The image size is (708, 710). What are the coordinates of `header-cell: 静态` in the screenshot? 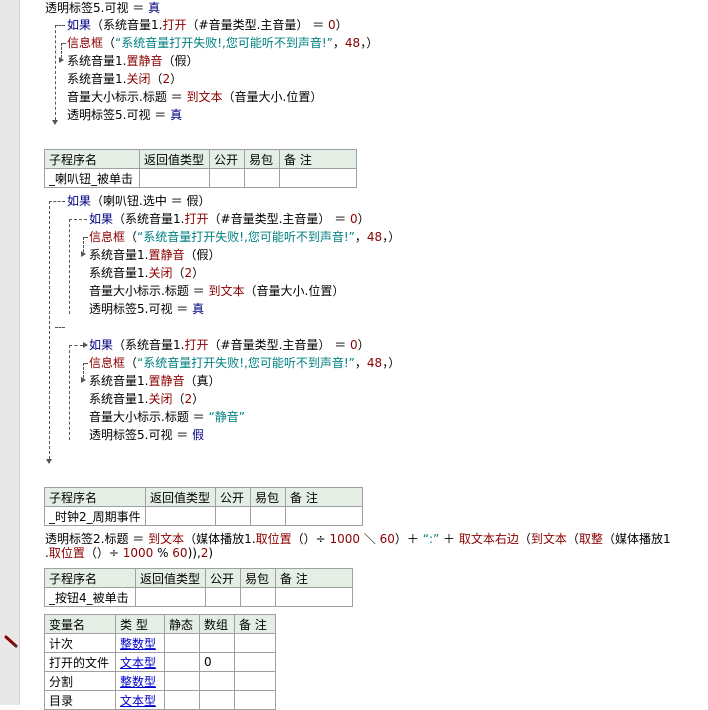 It's located at (182, 624).